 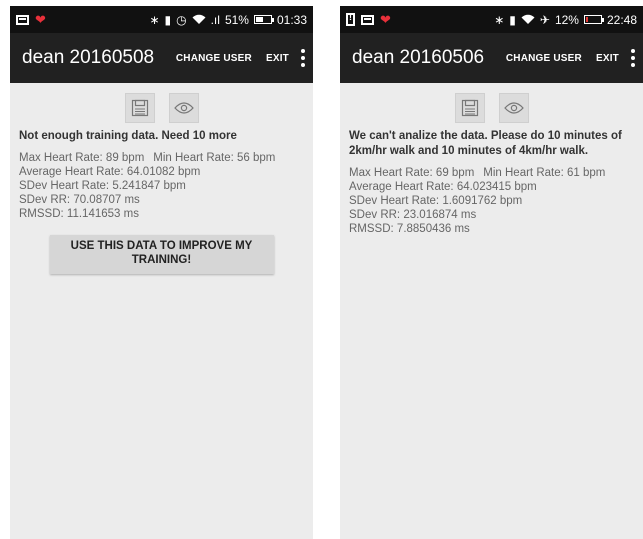 I want to click on sdev-heart-rate: SDev Heart Rate: 5.241847 bpm, so click(x=102, y=186).